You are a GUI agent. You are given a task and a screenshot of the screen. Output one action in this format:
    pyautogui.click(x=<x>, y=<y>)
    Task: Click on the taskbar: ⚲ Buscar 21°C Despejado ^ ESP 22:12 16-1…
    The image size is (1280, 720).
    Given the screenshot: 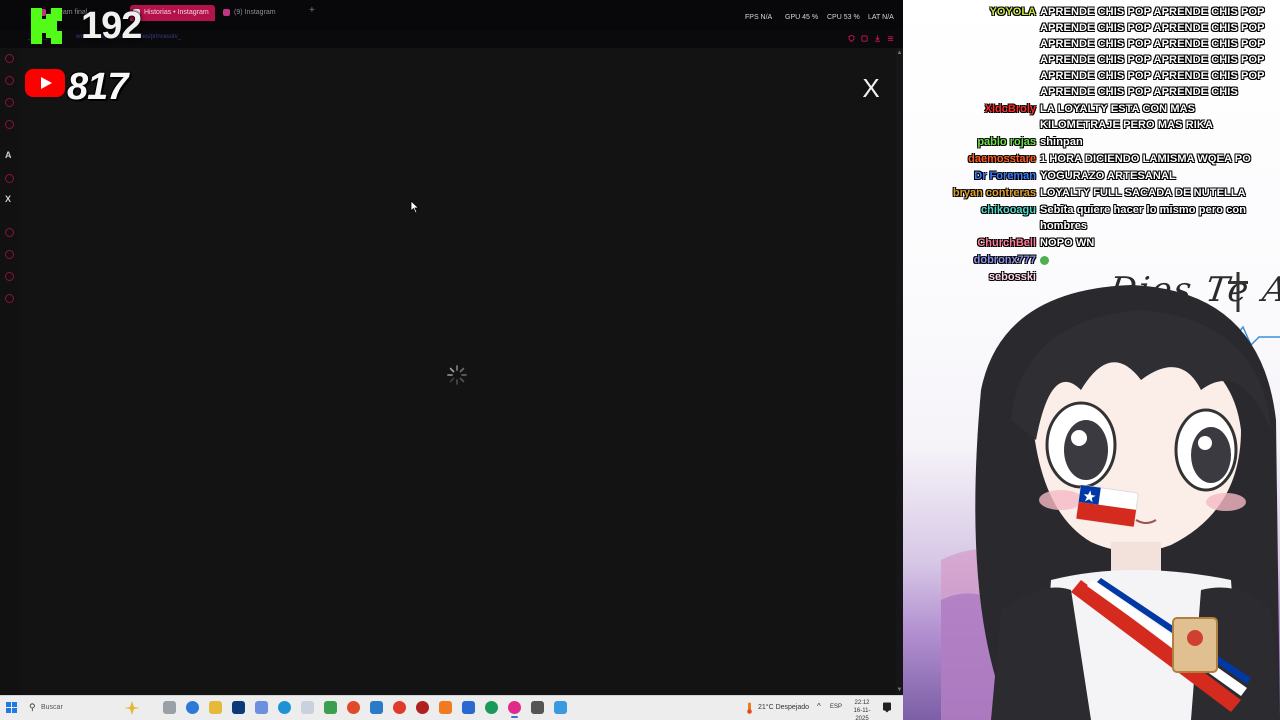 What is the action you would take?
    pyautogui.click(x=451, y=707)
    